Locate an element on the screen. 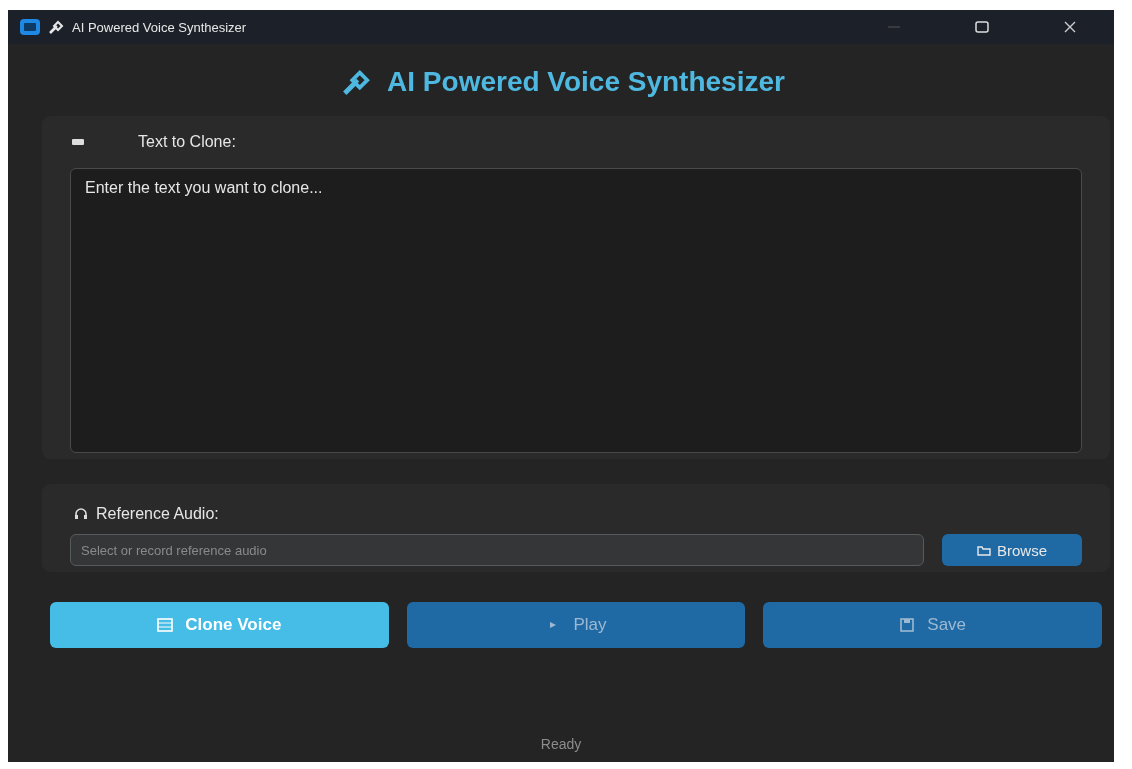 Image resolution: width=1132 pixels, height=769 pixels. app-heading: AI Powered Voice Synthesizer is located at coordinates (586, 82).